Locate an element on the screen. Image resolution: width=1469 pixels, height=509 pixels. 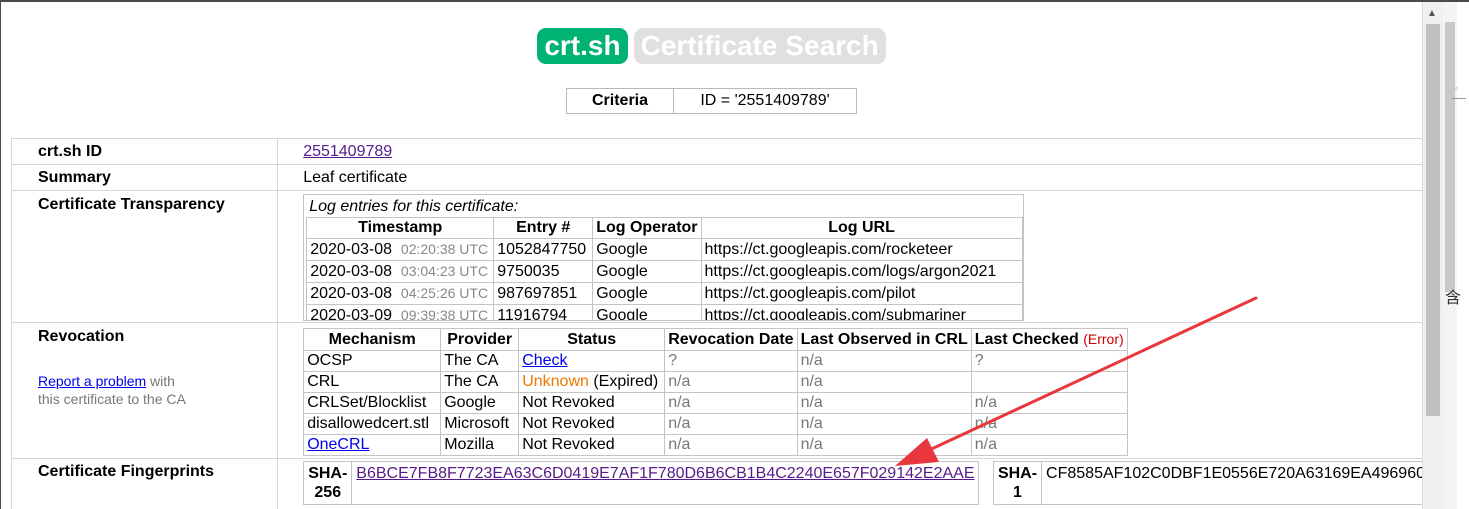
ocsp-check-link: Check is located at coordinates (544, 360).